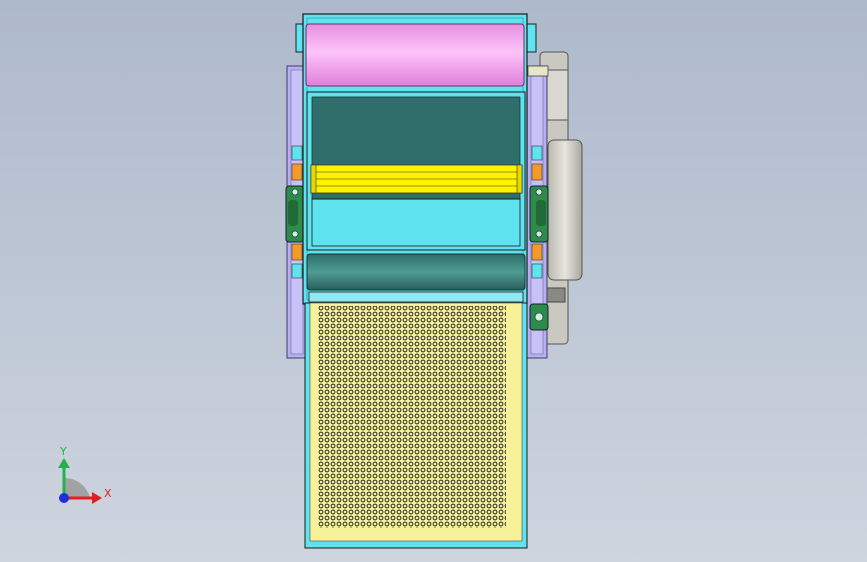 Image resolution: width=867 pixels, height=562 pixels. I want to click on right-side-plate, so click(537, 212).